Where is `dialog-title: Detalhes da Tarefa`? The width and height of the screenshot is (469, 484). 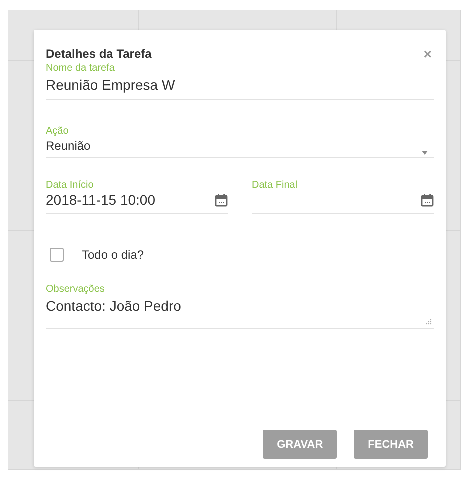 dialog-title: Detalhes da Tarefa is located at coordinates (99, 54).